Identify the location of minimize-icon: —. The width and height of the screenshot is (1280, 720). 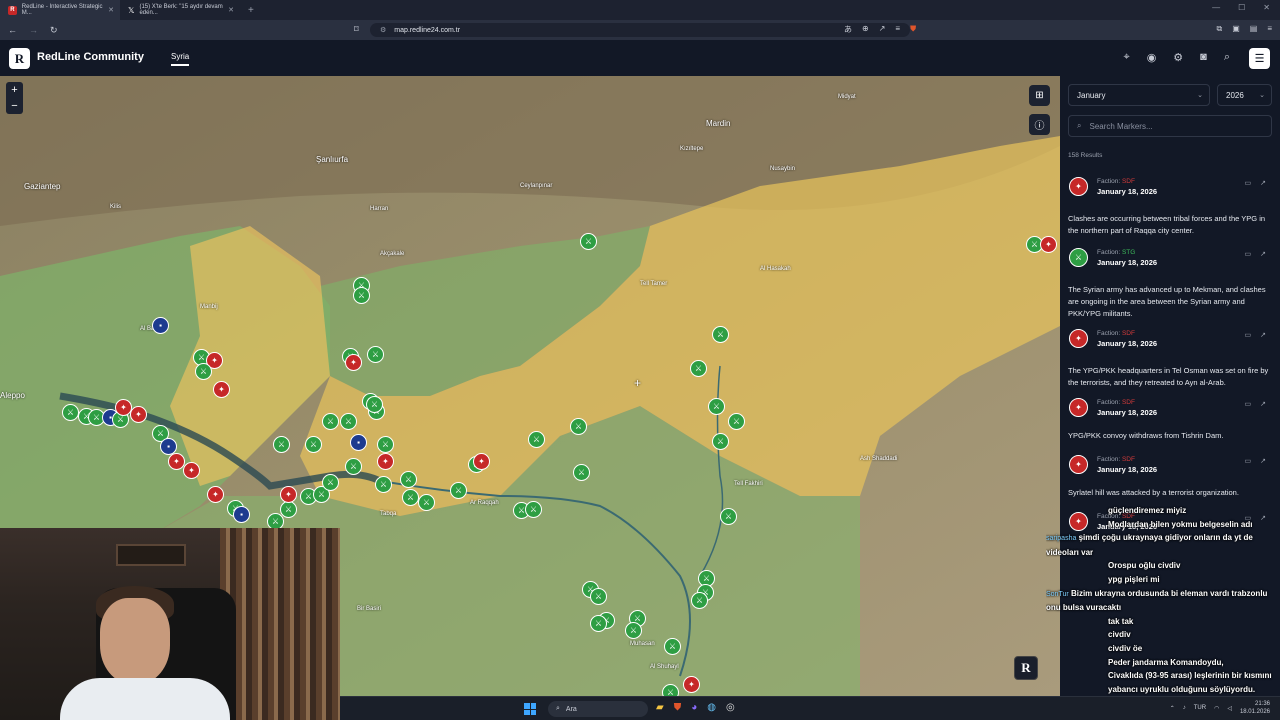
(1216, 7).